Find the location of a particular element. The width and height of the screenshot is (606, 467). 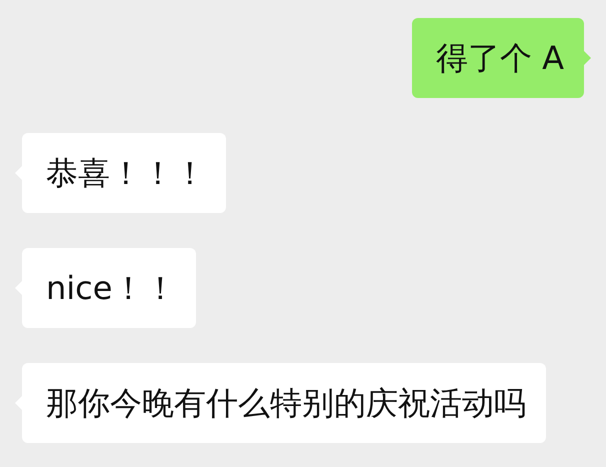

message-bubble: 恭喜！！！ is located at coordinates (124, 173).